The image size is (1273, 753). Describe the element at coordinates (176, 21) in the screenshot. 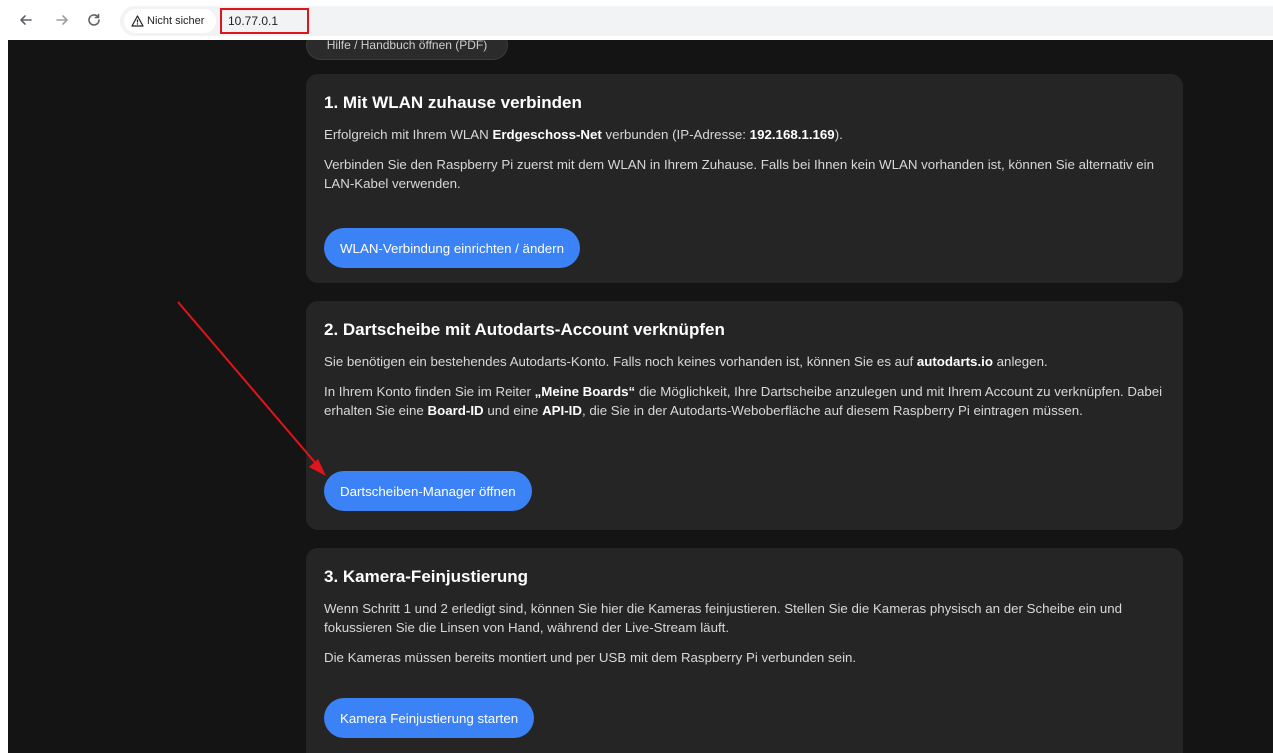

I see `security-label: Nicht sicher` at that location.